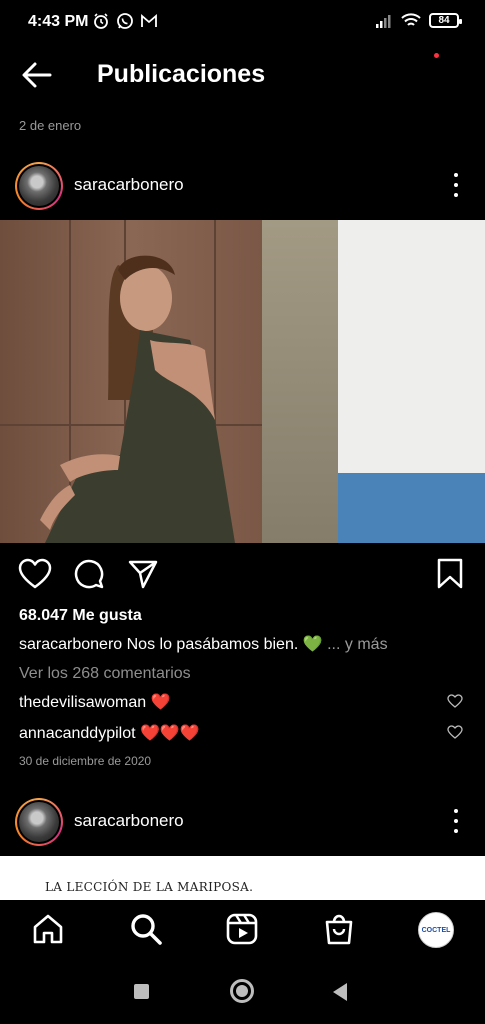  I want to click on status-time: 4:43 PM, so click(58, 21).